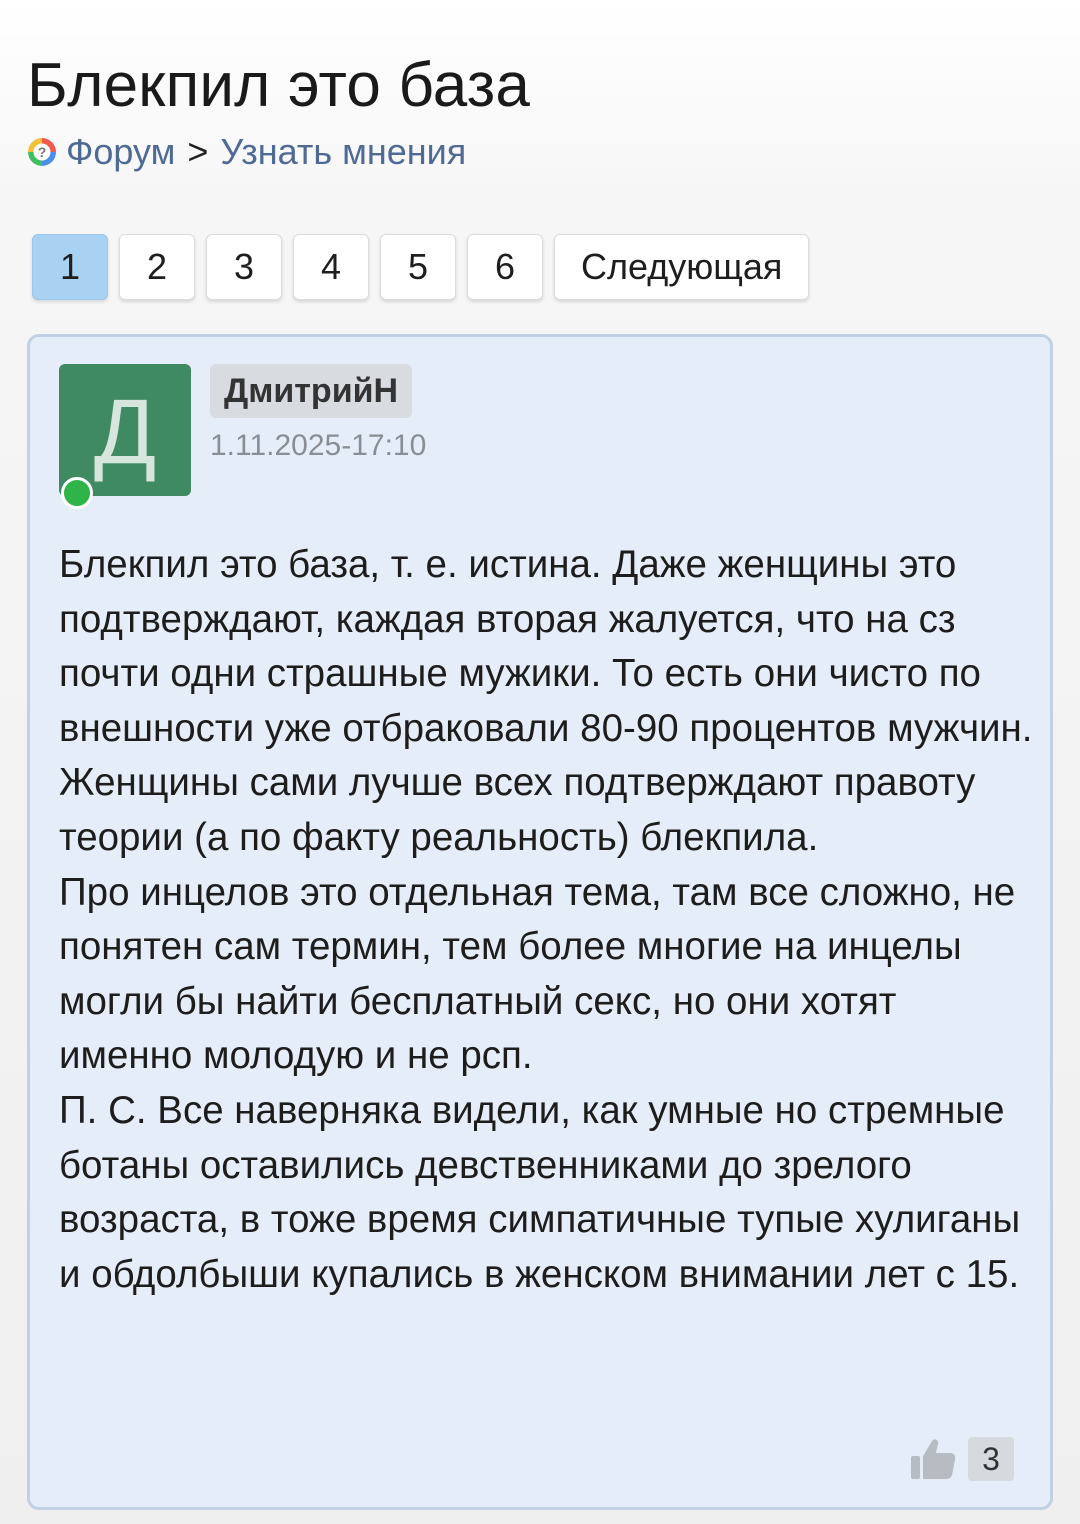 The image size is (1080, 1524). What do you see at coordinates (70, 267) in the screenshot?
I see `page-button-1: 1` at bounding box center [70, 267].